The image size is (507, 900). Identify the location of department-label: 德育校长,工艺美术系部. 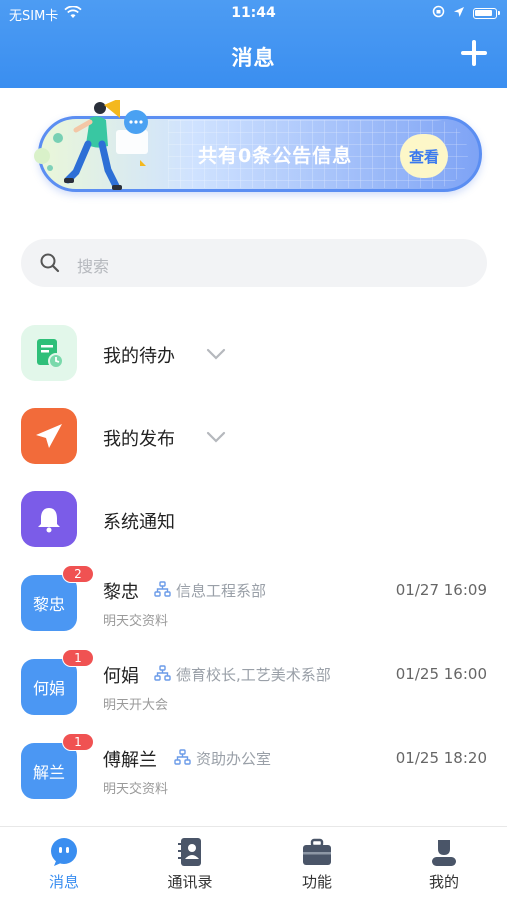
(253, 675).